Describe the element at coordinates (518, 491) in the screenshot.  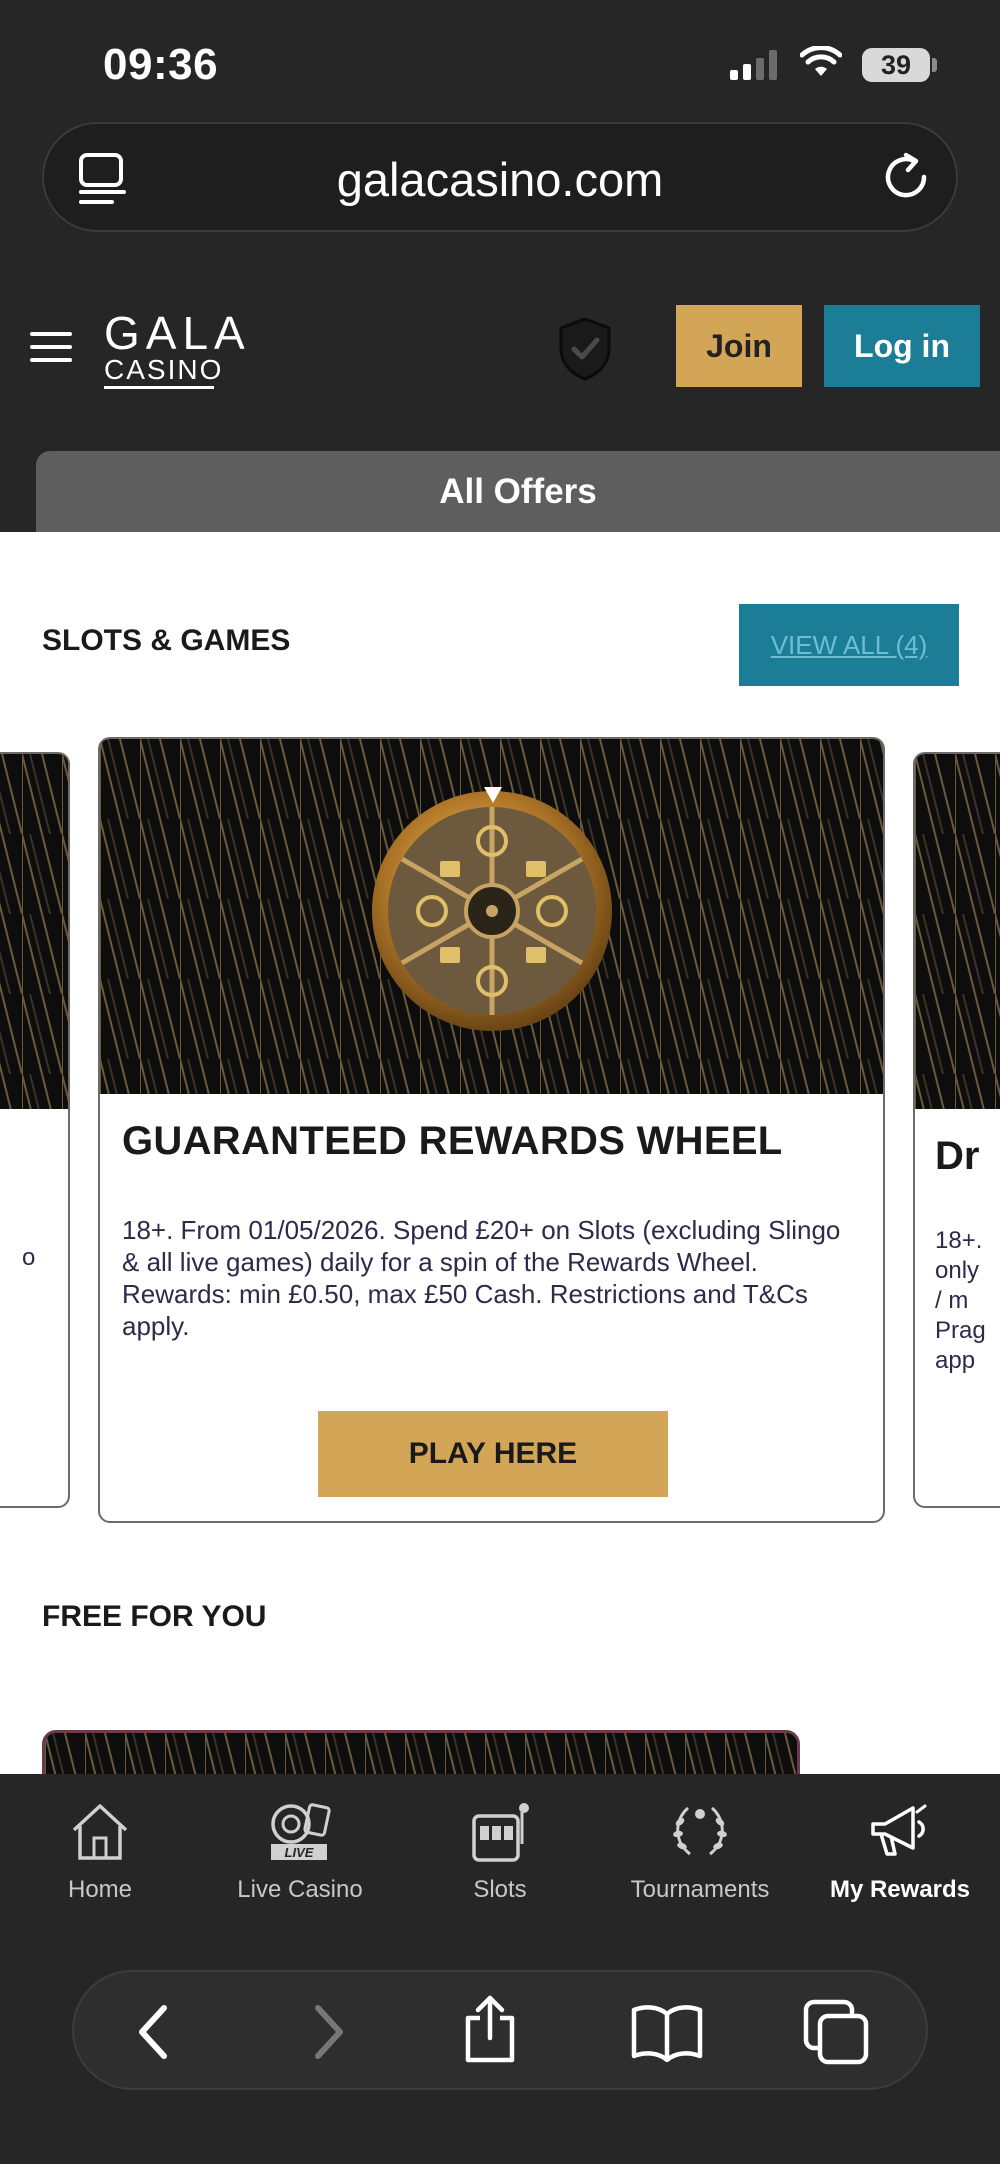
I see `tab-all-offers: All Offers` at that location.